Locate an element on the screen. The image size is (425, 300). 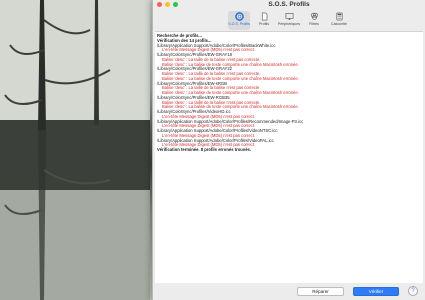
lifebuoy-icon is located at coordinates (239, 16).